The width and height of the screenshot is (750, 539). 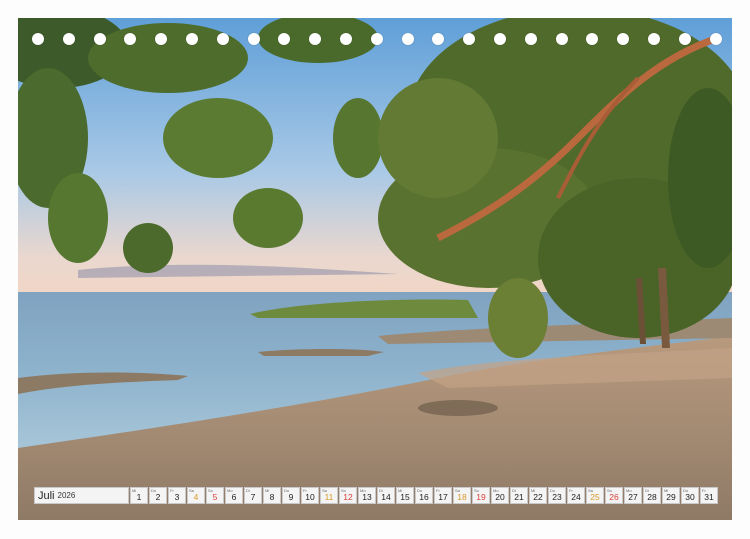 I want to click on day-cell: Fr 31, so click(x=709, y=495).